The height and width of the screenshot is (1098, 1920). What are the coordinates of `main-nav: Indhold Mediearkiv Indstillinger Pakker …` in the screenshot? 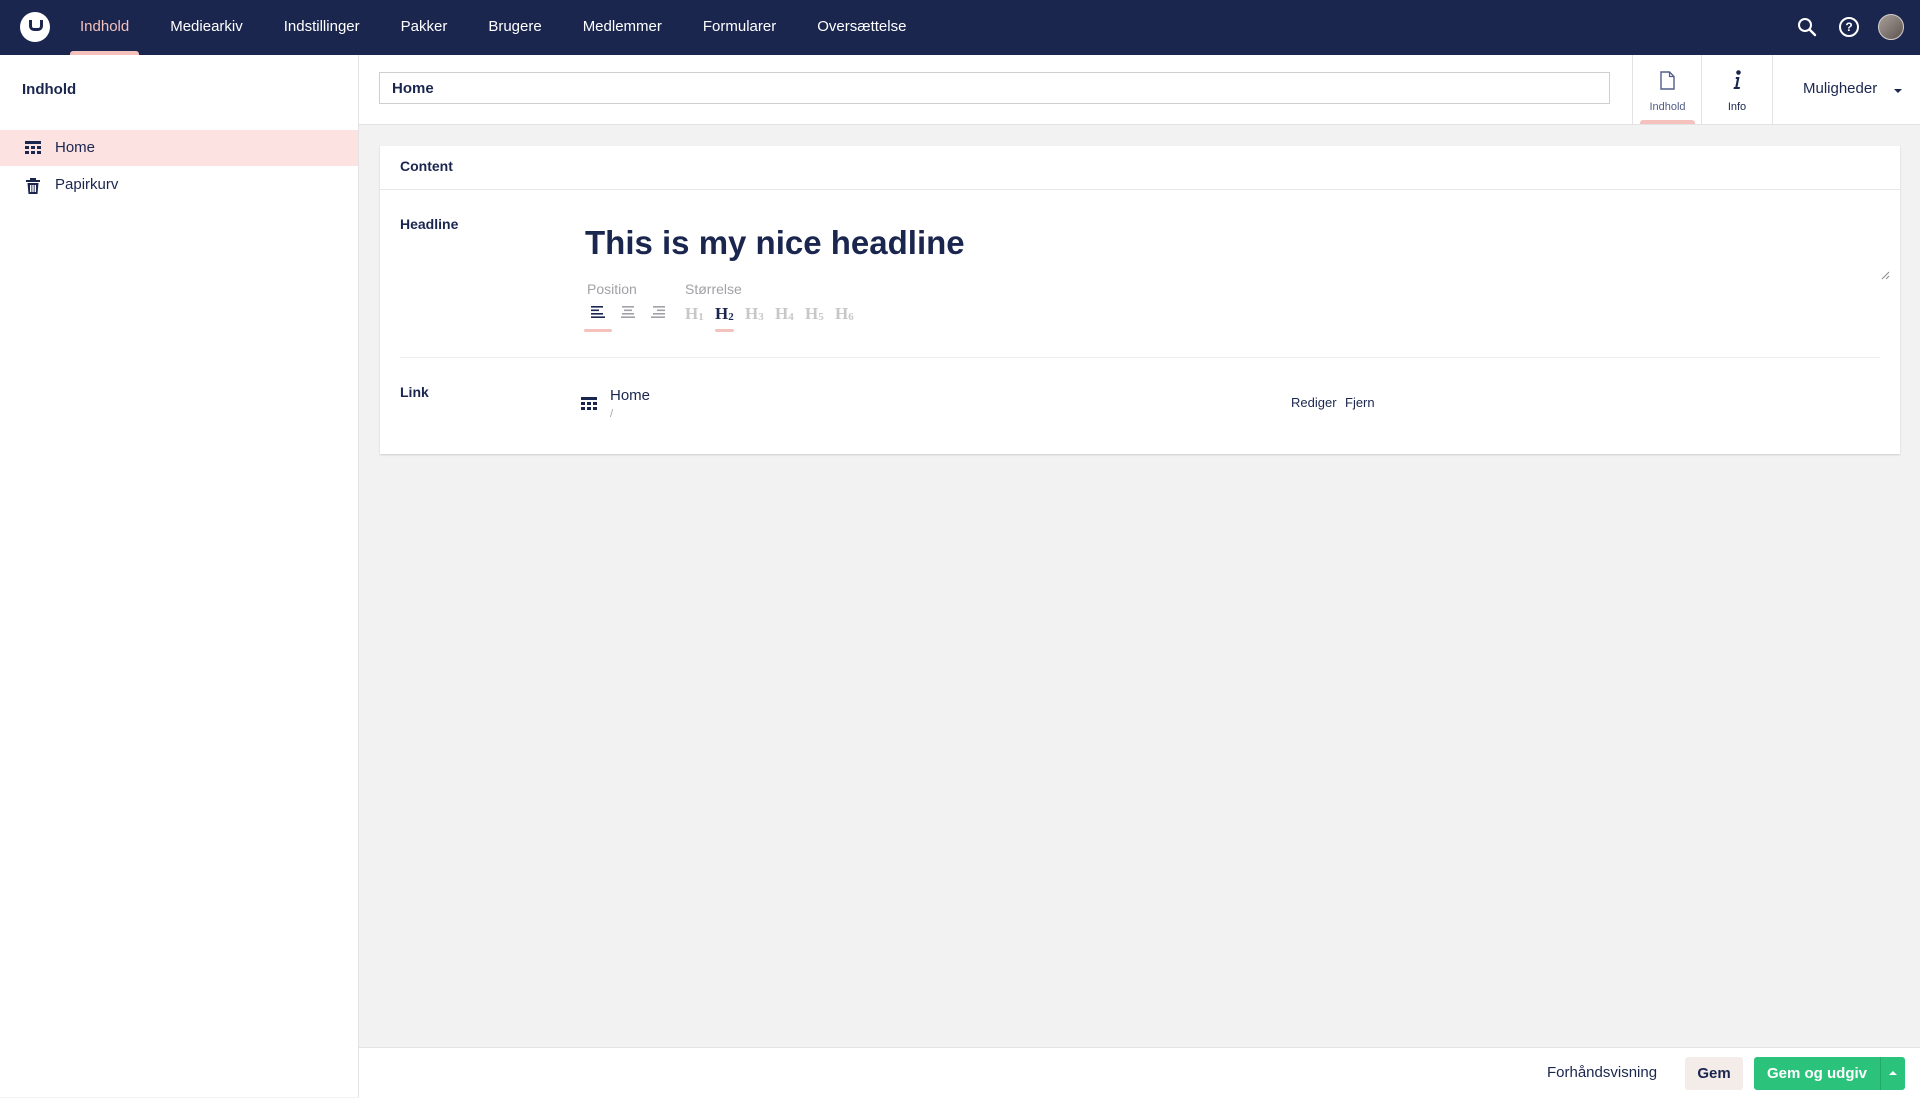 It's located at (501, 27).